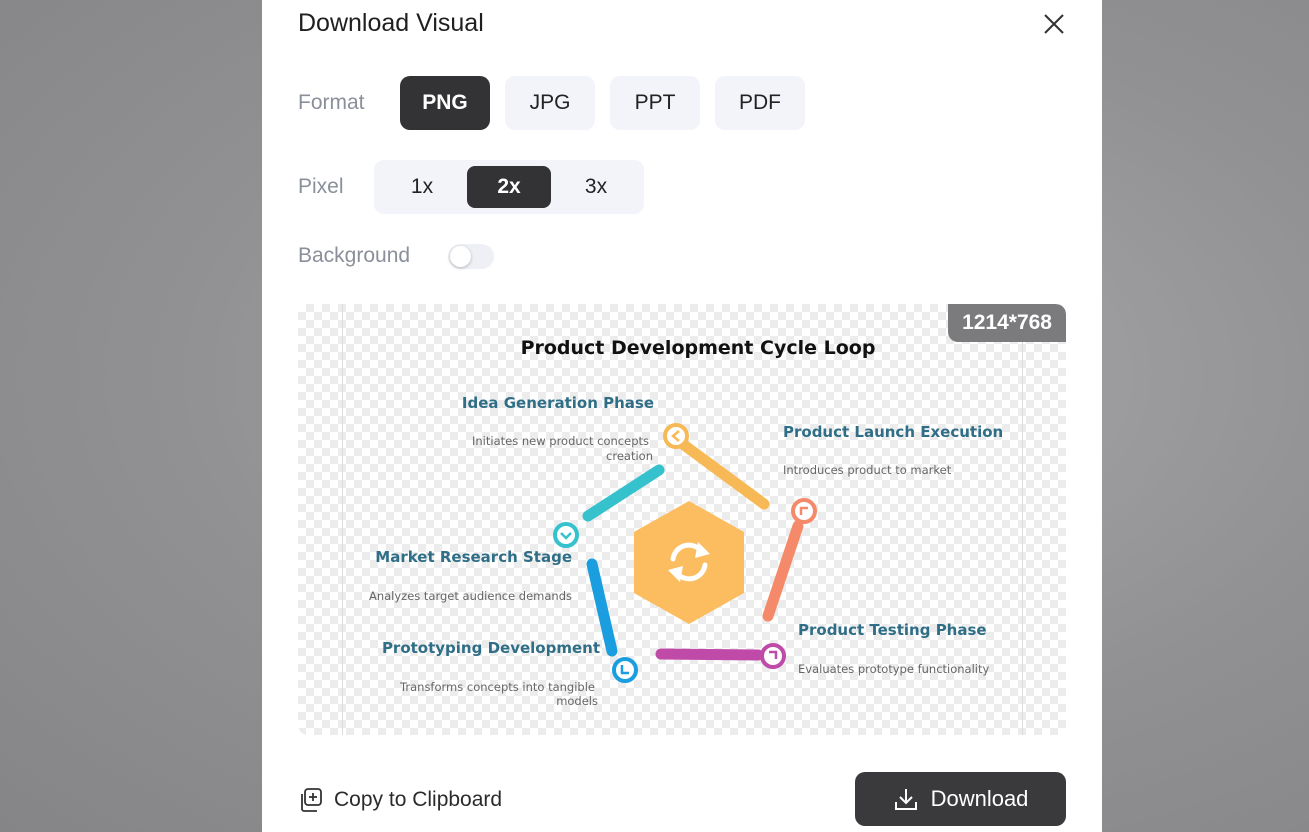 Image resolution: width=1309 pixels, height=832 pixels. What do you see at coordinates (894, 669) in the screenshot?
I see `stage-testing-desc-1: Evaluates prototype functionality` at bounding box center [894, 669].